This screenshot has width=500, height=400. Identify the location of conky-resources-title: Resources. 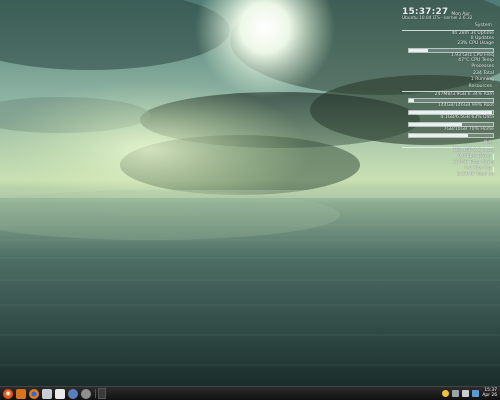
(480, 87).